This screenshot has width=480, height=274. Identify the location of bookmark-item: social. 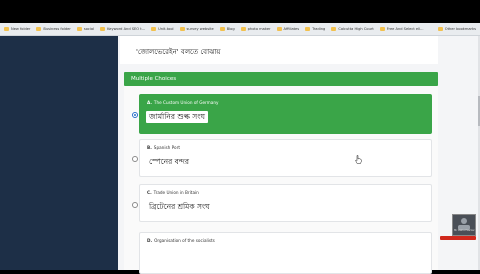
(85, 29).